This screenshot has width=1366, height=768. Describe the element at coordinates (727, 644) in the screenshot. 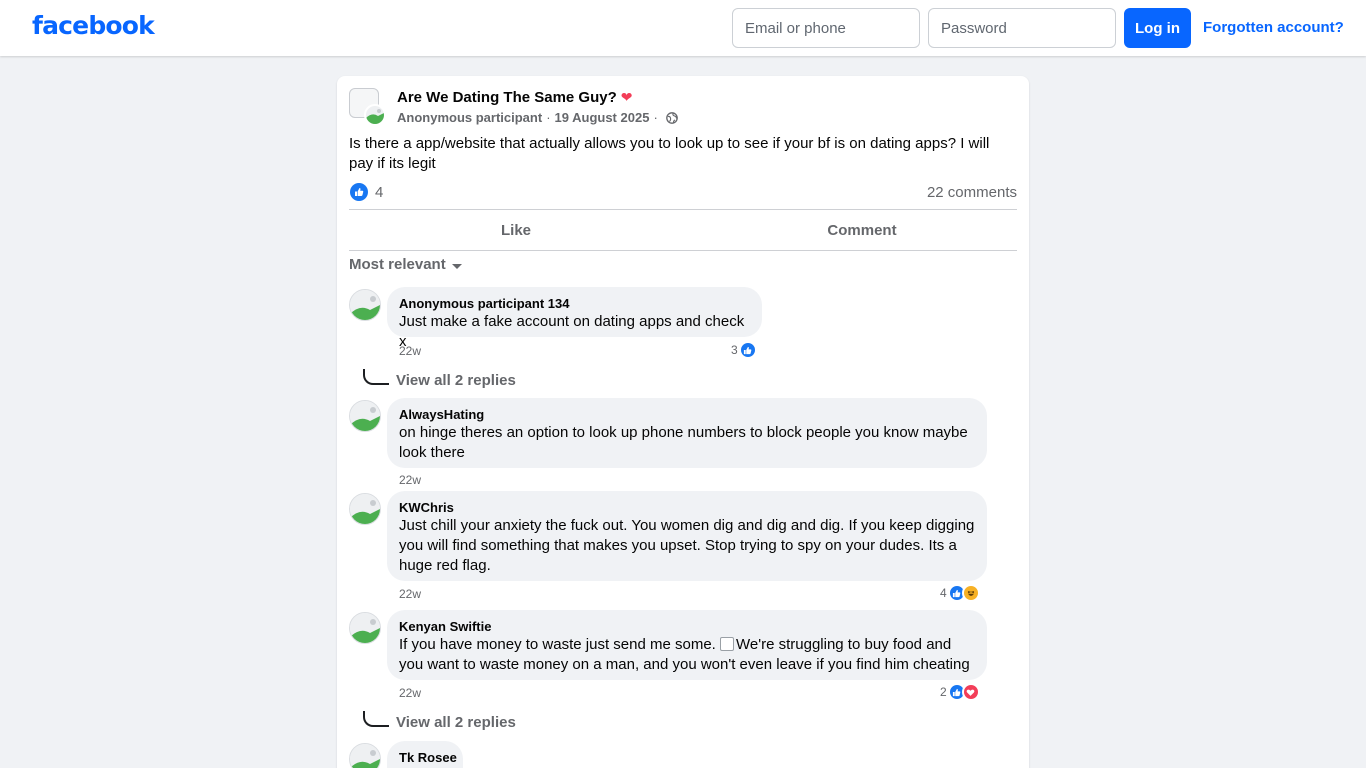

I see `broken-image-icon` at that location.